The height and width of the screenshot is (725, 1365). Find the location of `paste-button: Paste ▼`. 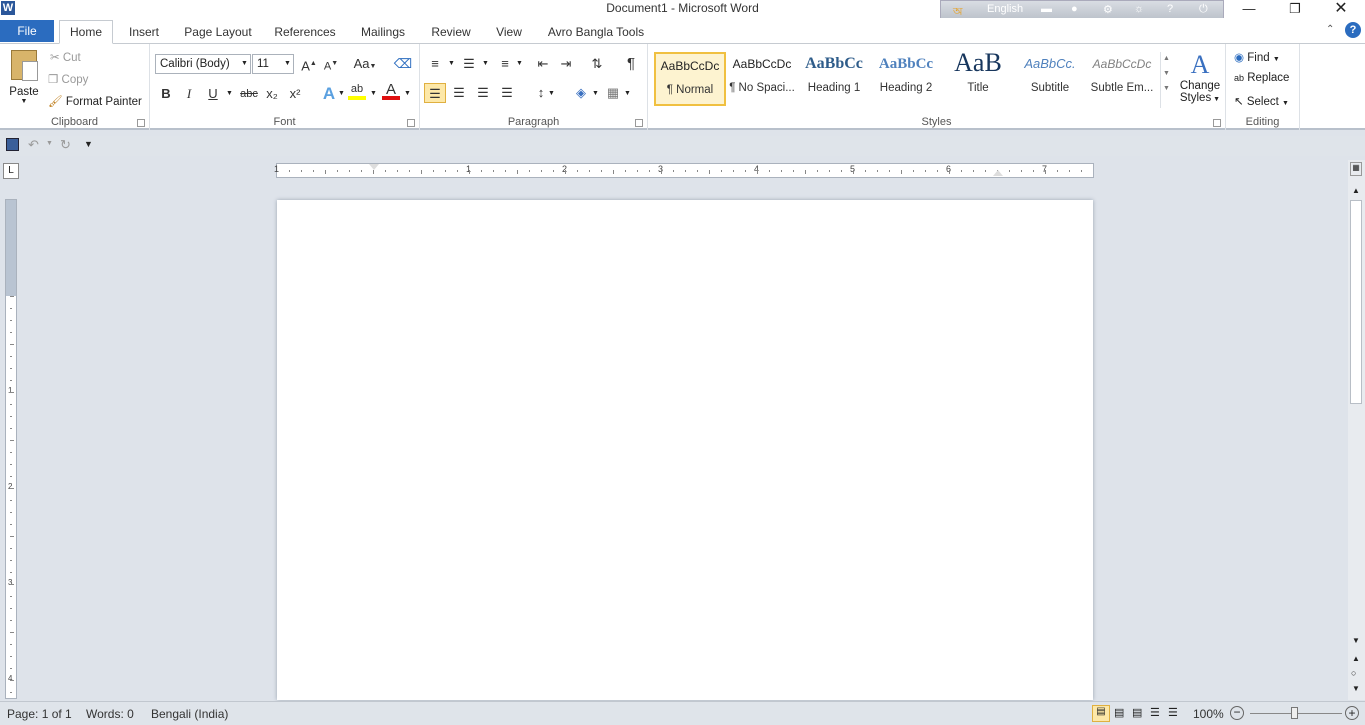

paste-button: Paste ▼ is located at coordinates (24, 81).